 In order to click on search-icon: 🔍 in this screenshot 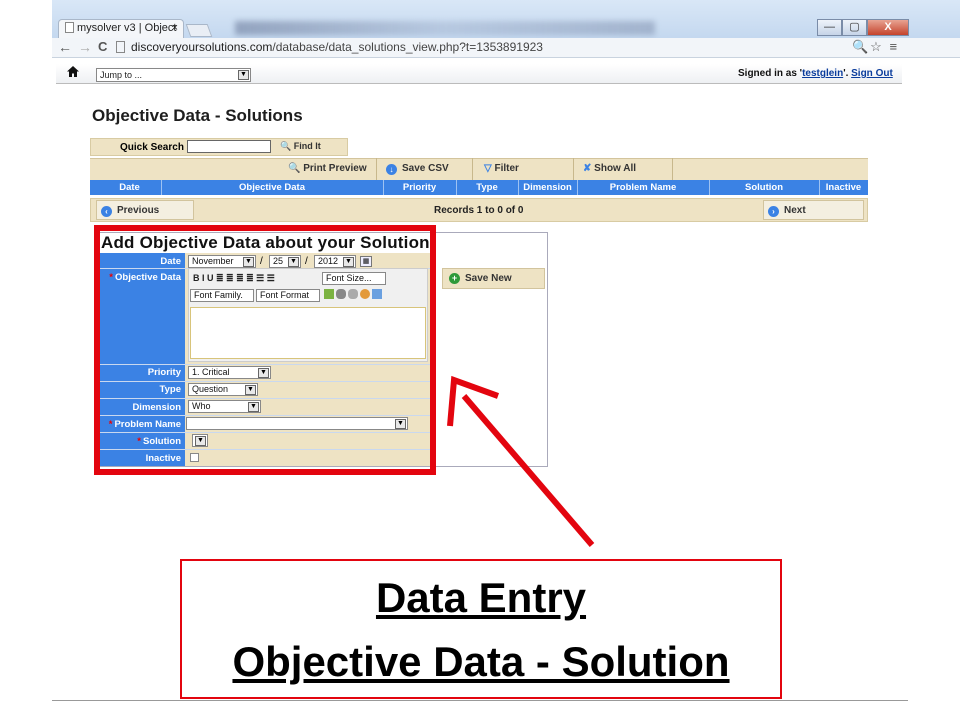, I will do `click(286, 146)`.